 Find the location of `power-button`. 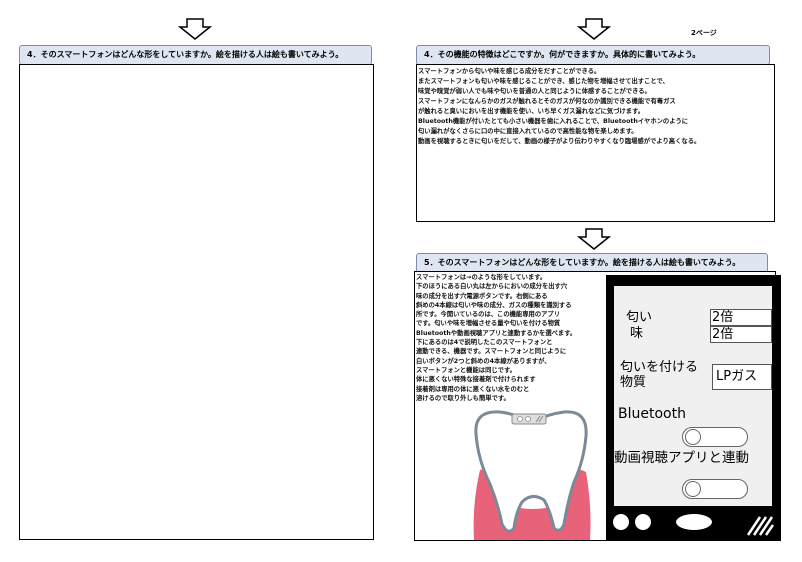

power-button is located at coordinates (694, 522).